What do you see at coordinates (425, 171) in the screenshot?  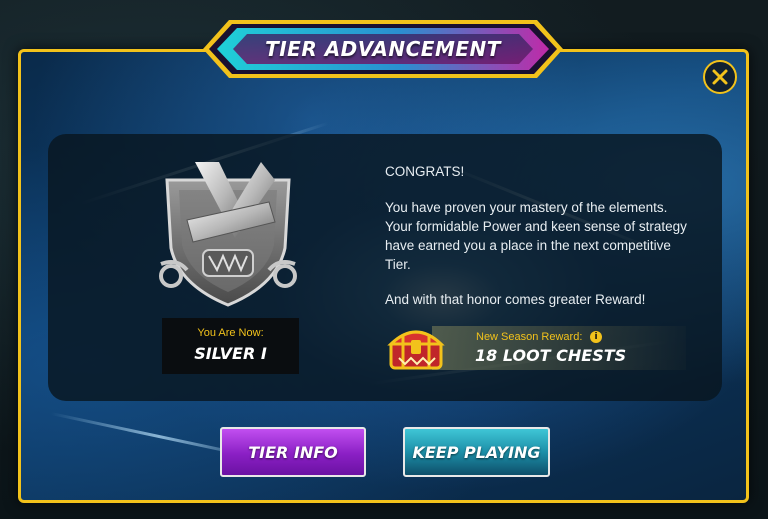 I see `congrats-text: CONGRATS!` at bounding box center [425, 171].